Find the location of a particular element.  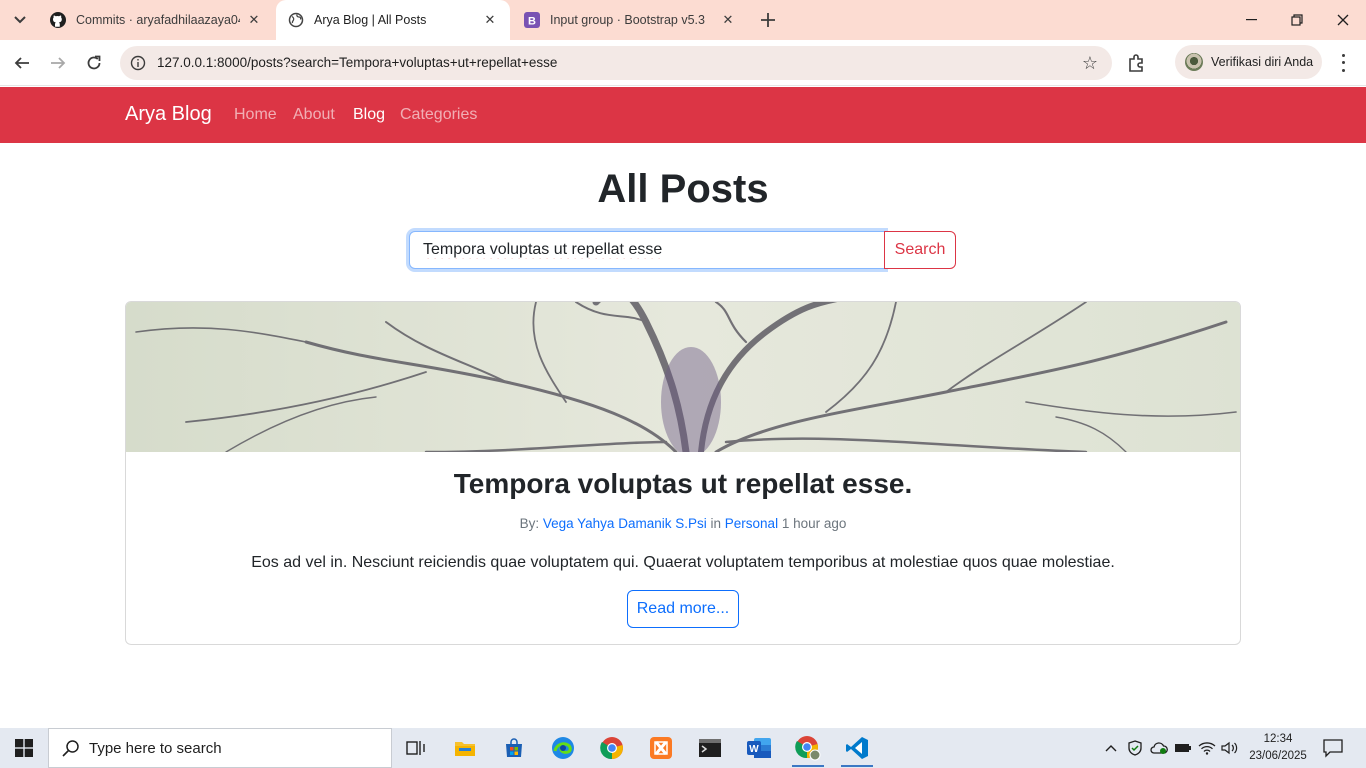

file-explorer-icon is located at coordinates (465, 748).